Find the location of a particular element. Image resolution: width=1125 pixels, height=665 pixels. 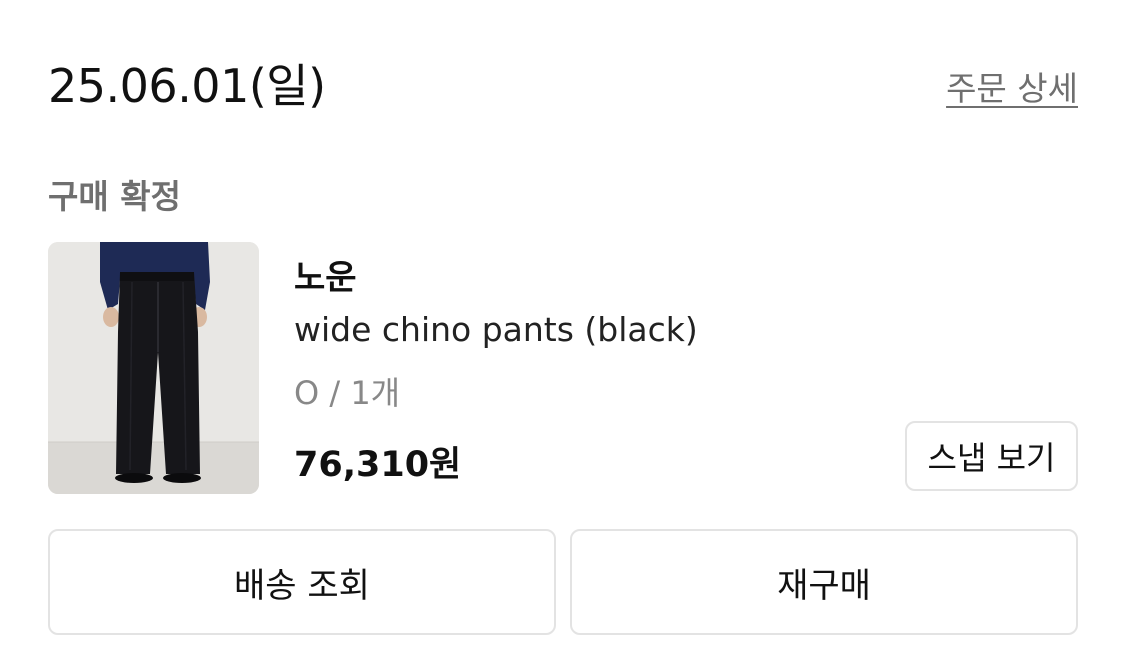

product-option: O / 1개 is located at coordinates (347, 393).